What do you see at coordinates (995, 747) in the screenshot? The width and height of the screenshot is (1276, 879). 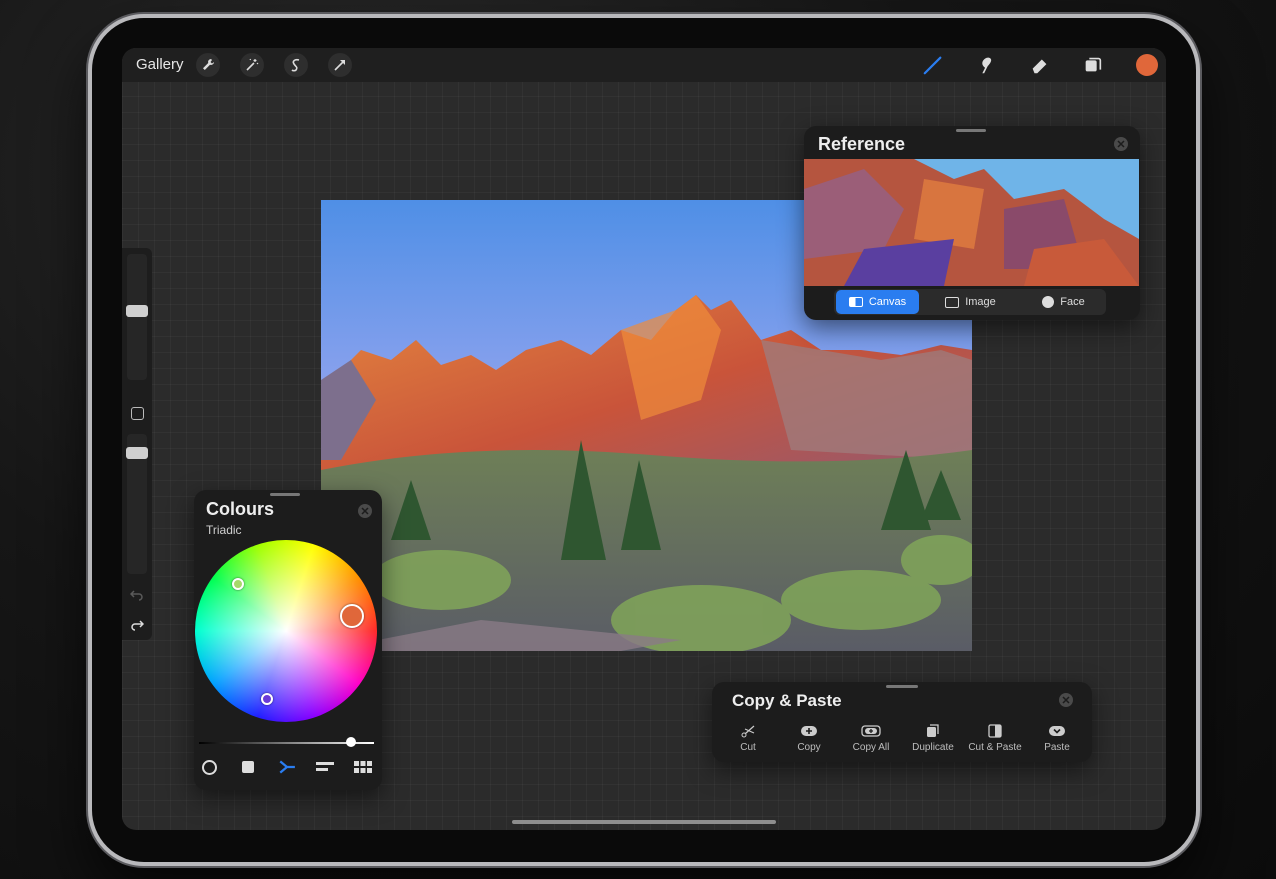 I see `cut-paste-label: Cut & Paste` at bounding box center [995, 747].